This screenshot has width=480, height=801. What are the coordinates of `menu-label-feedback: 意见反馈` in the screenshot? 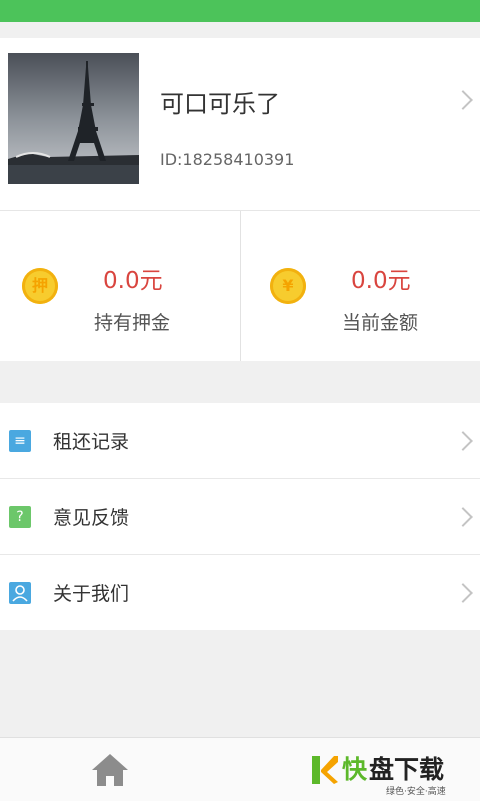 It's located at (91, 518).